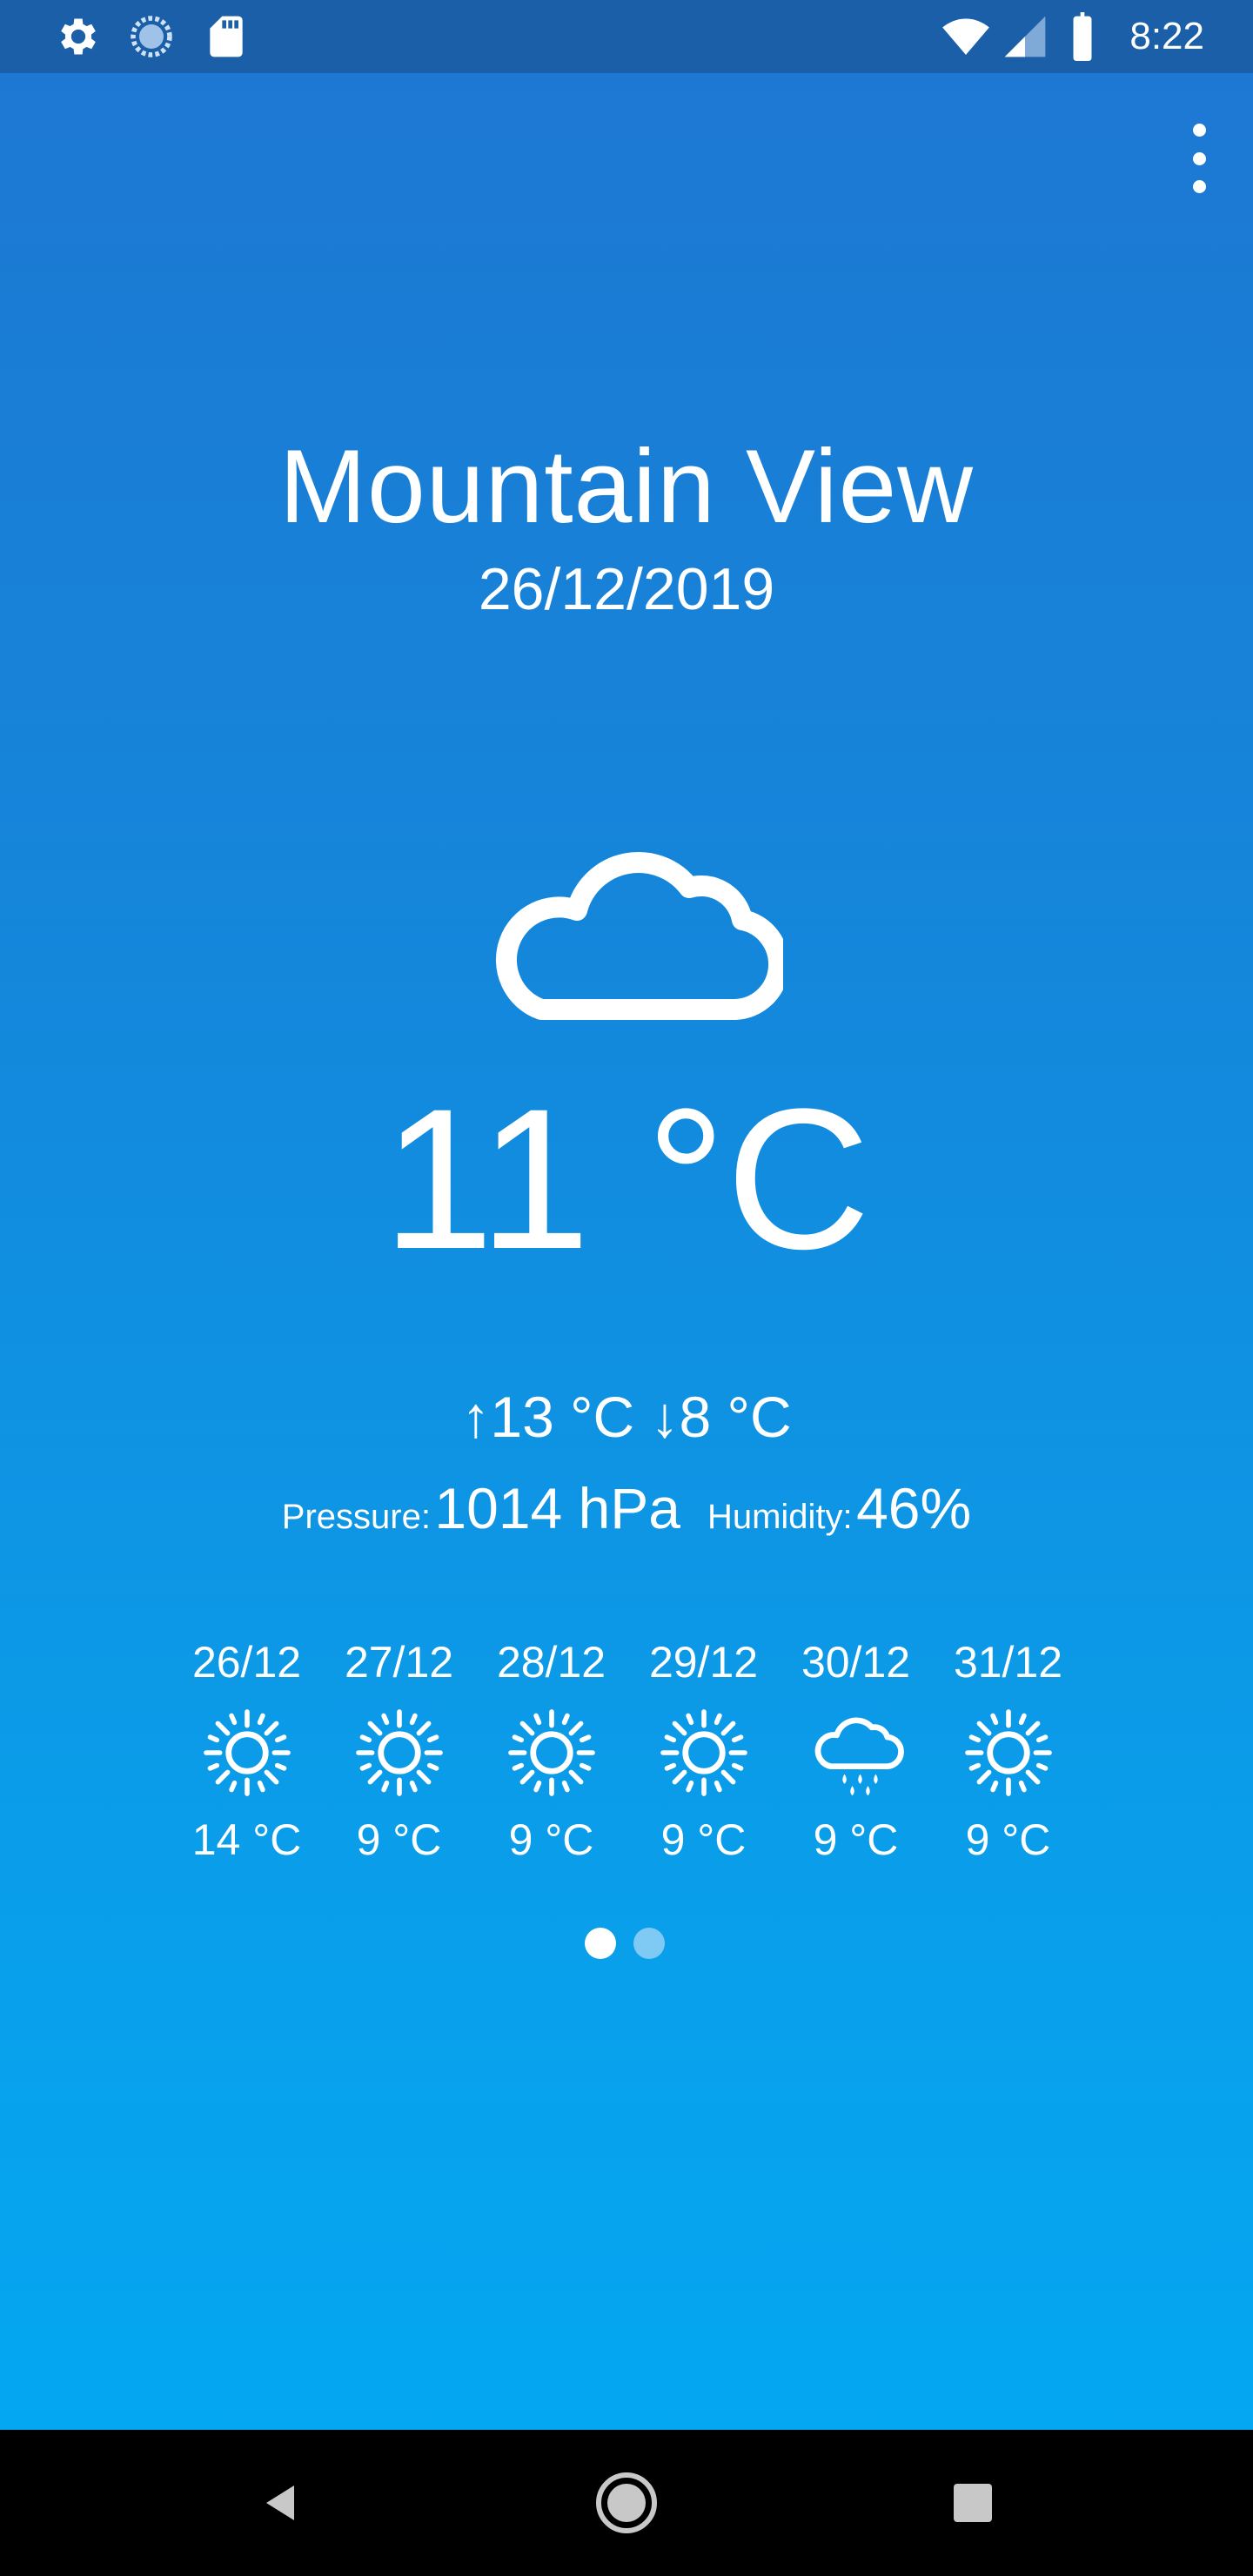 This screenshot has width=1253, height=2576. I want to click on forecast-day: 27/12 9 °C, so click(399, 1751).